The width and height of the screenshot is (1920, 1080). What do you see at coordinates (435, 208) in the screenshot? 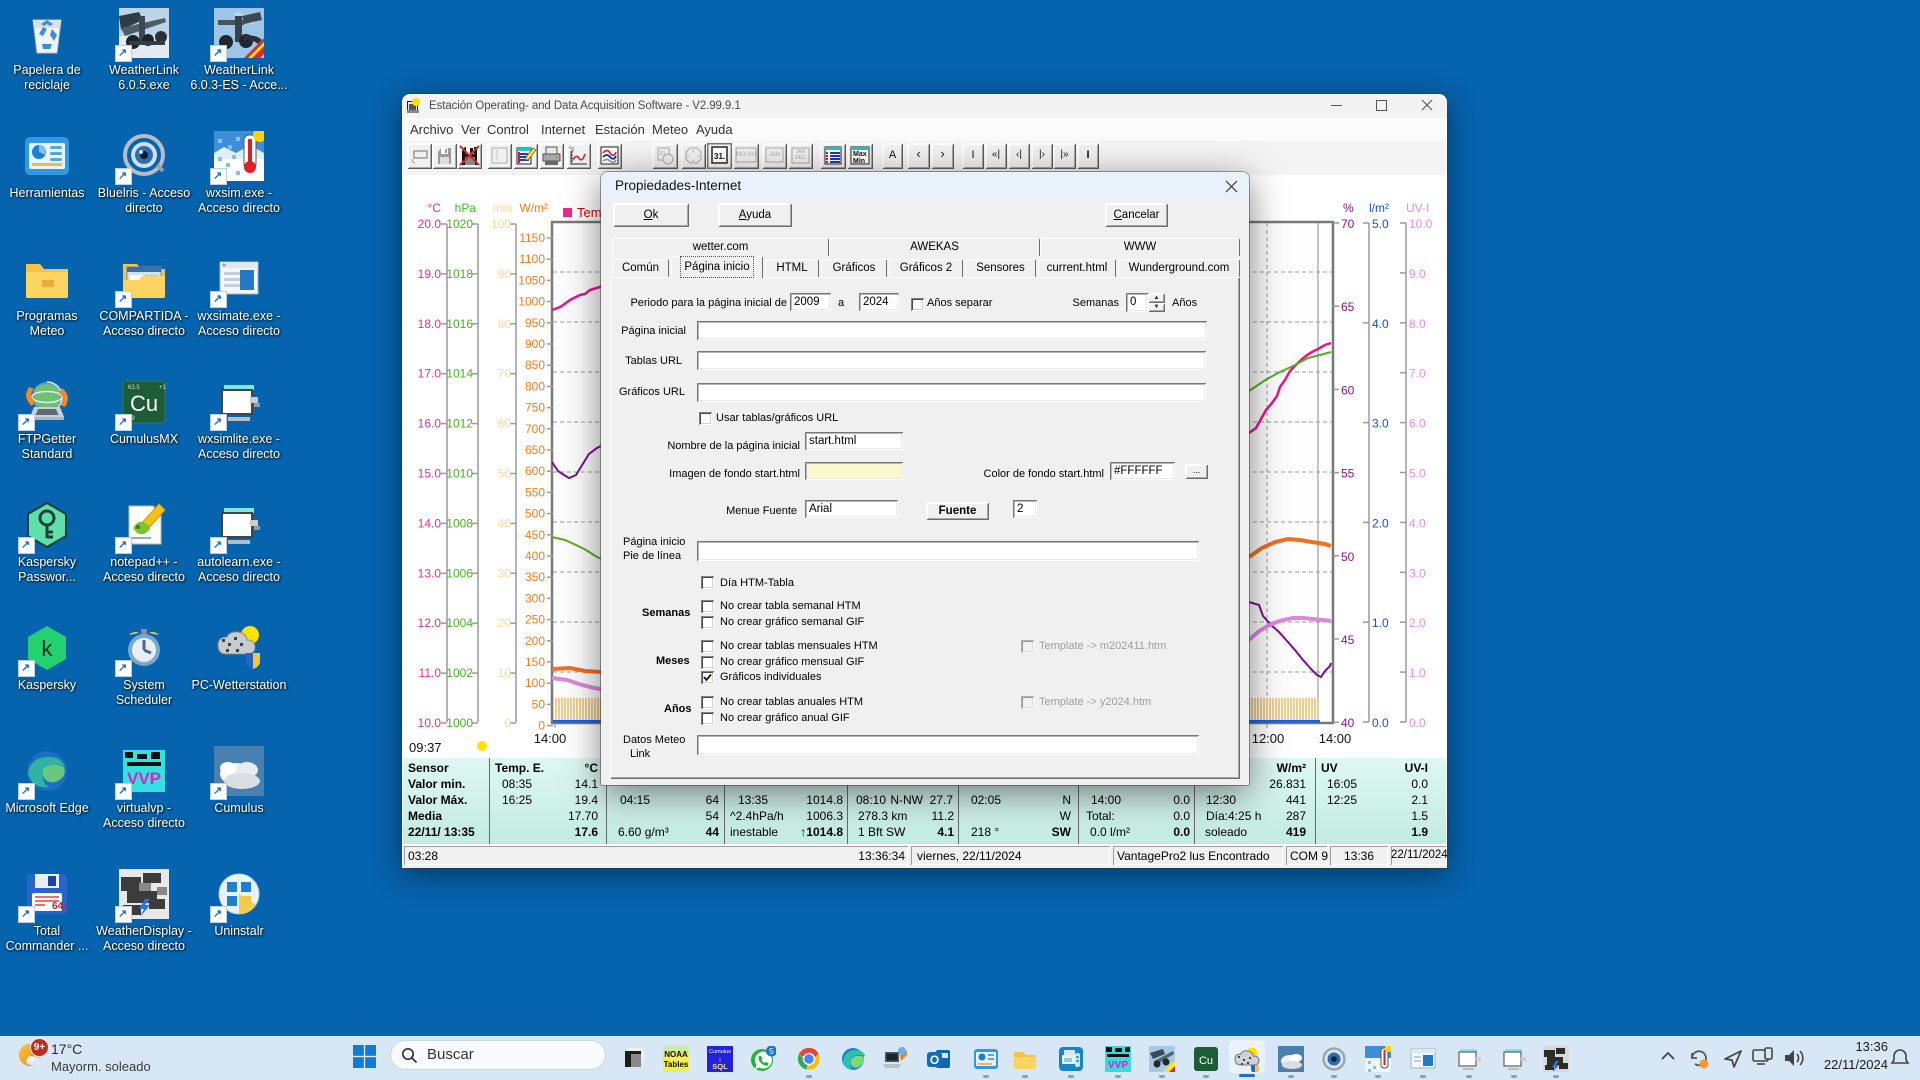
I see `svg-text: °C` at bounding box center [435, 208].